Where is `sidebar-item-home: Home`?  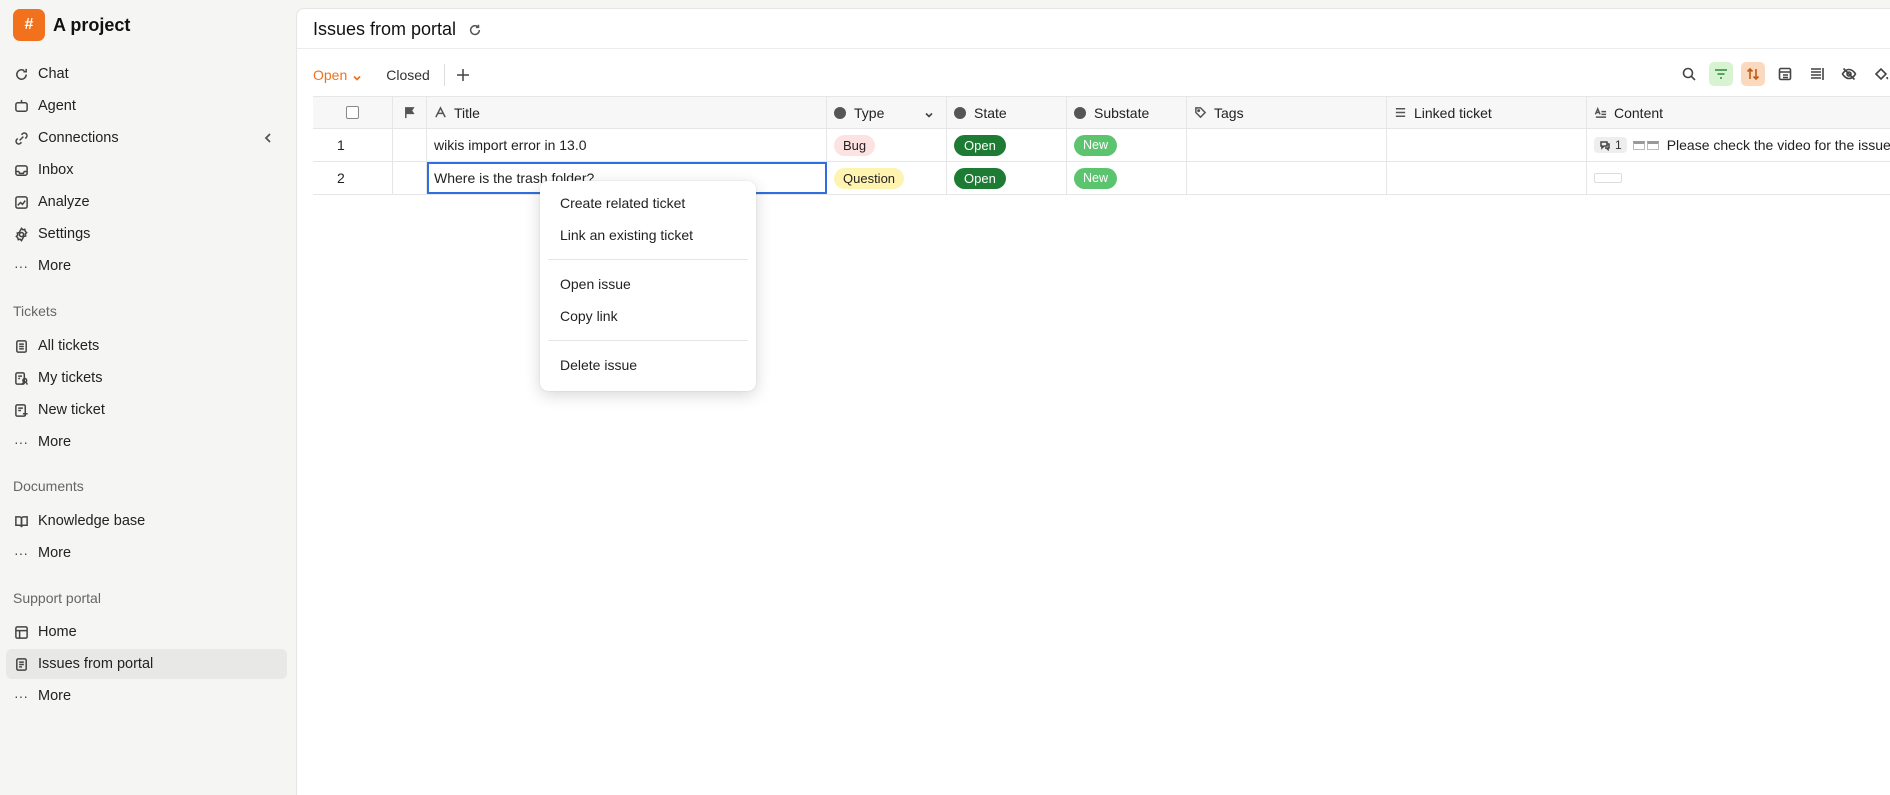
sidebar-item-home: Home is located at coordinates (146, 632).